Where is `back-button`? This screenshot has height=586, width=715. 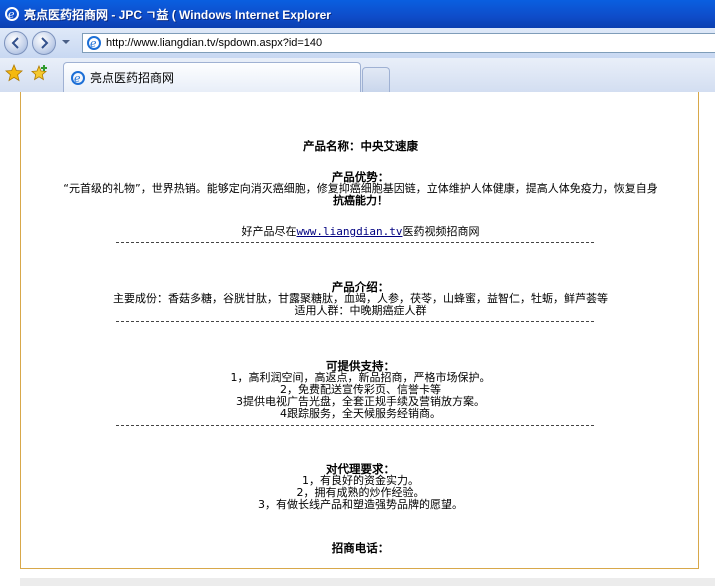
back-button is located at coordinates (16, 43).